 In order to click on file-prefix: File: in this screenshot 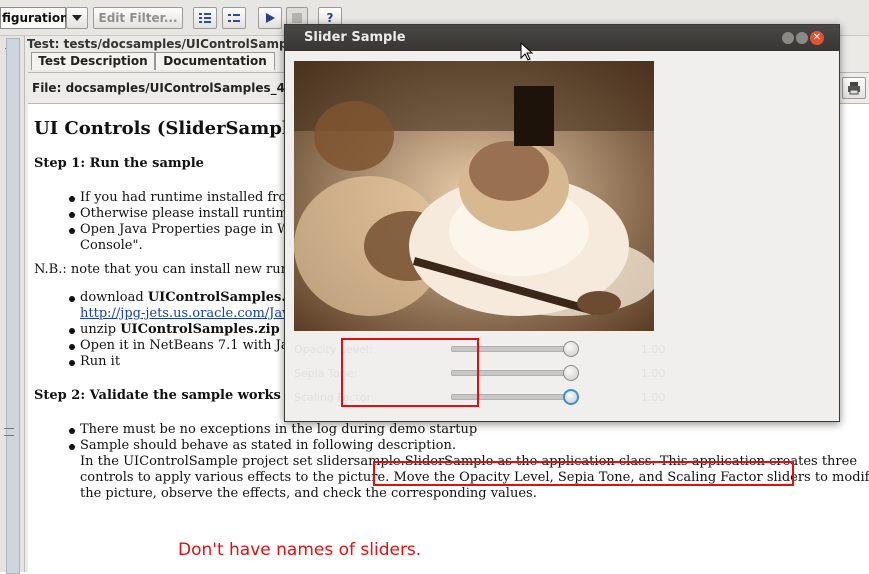, I will do `click(47, 88)`.